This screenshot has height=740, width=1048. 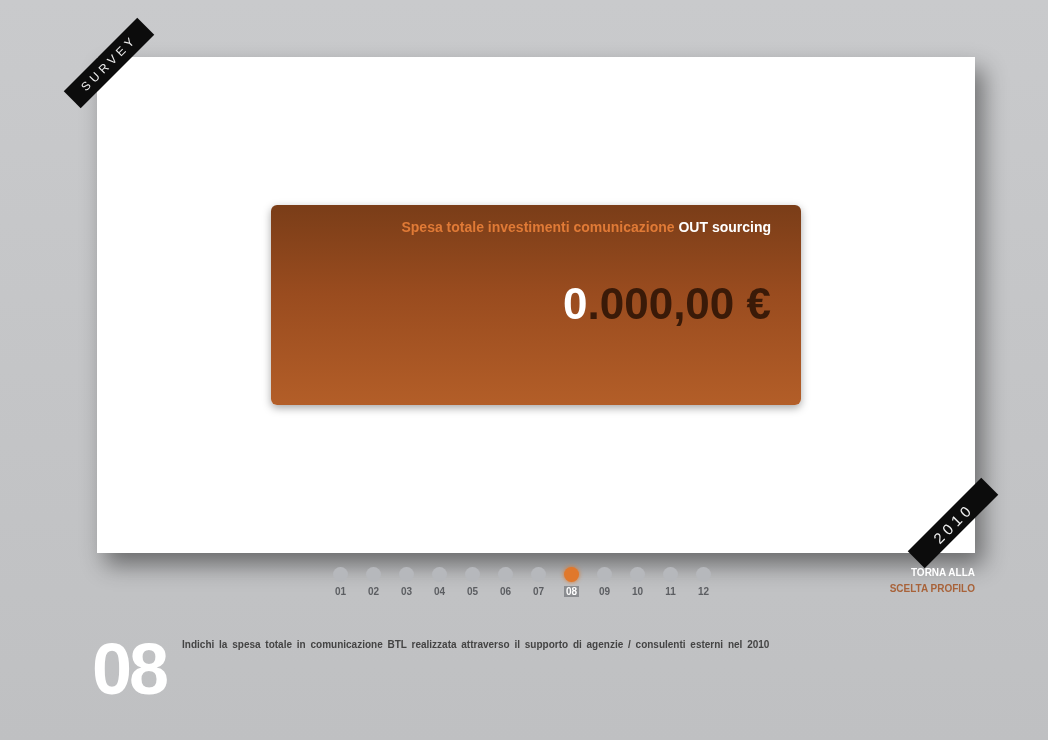 What do you see at coordinates (373, 582) in the screenshot?
I see `page-button: 02` at bounding box center [373, 582].